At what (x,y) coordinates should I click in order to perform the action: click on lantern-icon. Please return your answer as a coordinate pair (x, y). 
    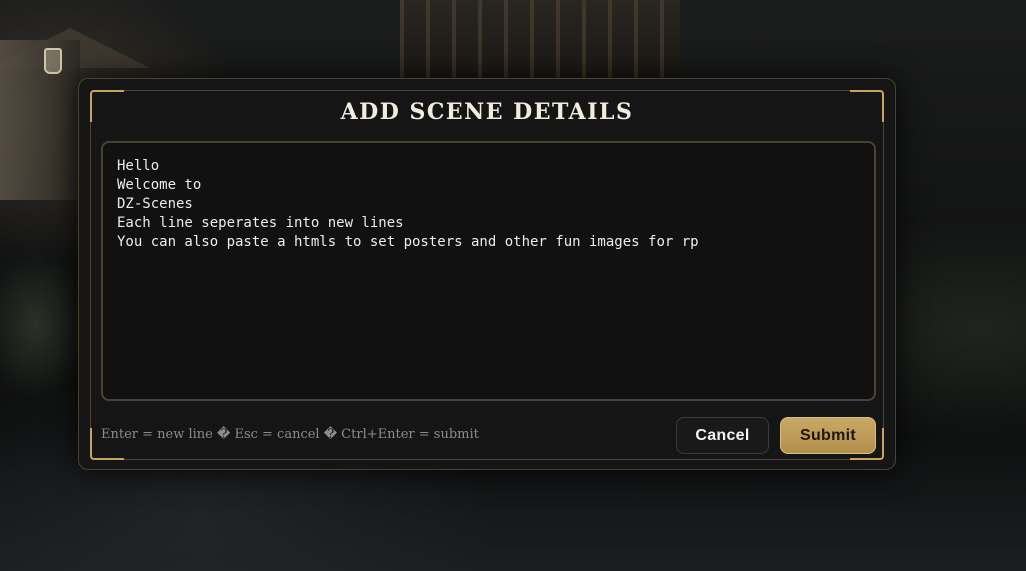
    Looking at the image, I should click on (53, 61).